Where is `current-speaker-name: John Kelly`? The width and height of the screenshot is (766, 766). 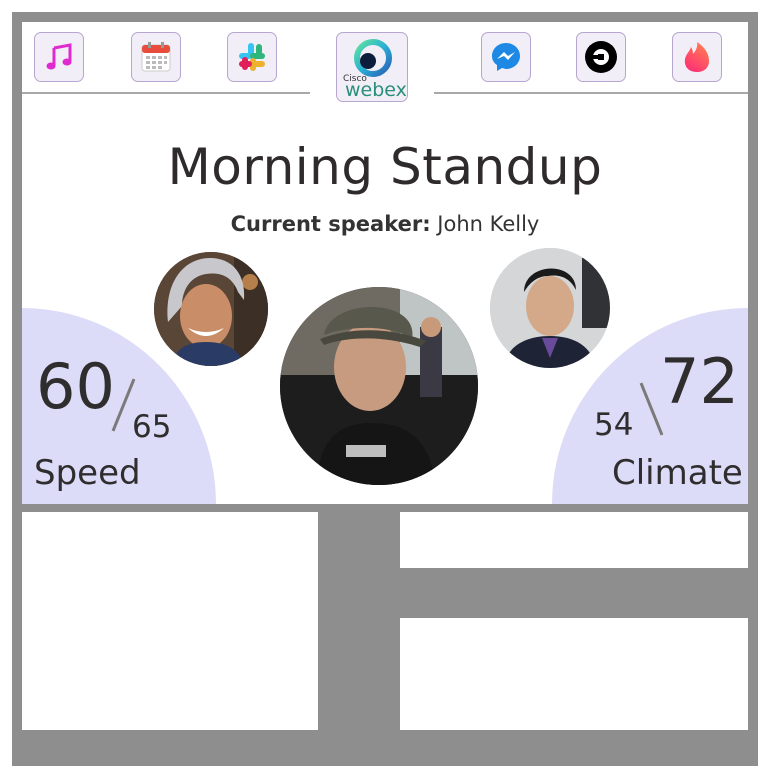 current-speaker-name: John Kelly is located at coordinates (488, 224).